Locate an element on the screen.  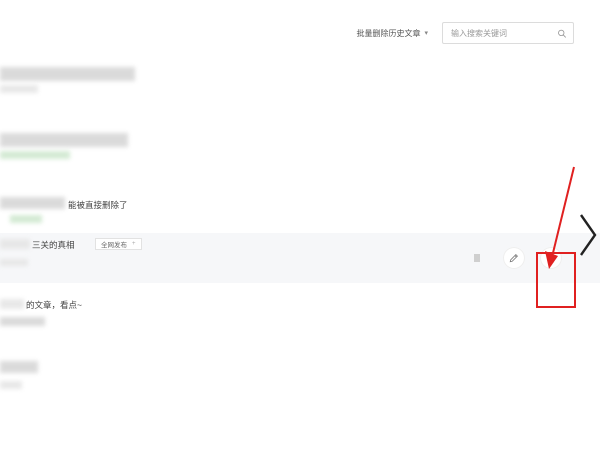
search-box is located at coordinates (508, 33).